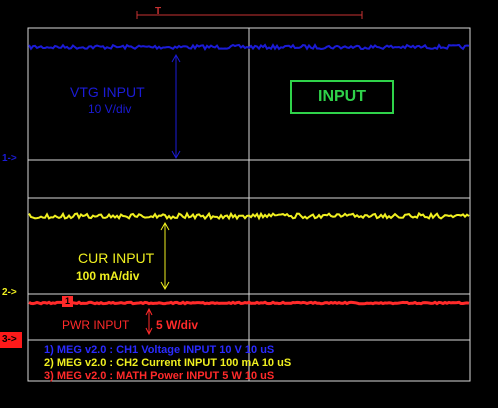 This screenshot has width=498, height=408. What do you see at coordinates (11, 340) in the screenshot?
I see `ch3-ground-marker: 3->` at bounding box center [11, 340].